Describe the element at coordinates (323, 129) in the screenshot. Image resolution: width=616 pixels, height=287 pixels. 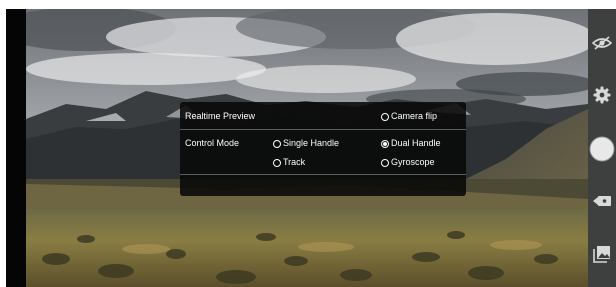
I see `popup-divider-top` at that location.